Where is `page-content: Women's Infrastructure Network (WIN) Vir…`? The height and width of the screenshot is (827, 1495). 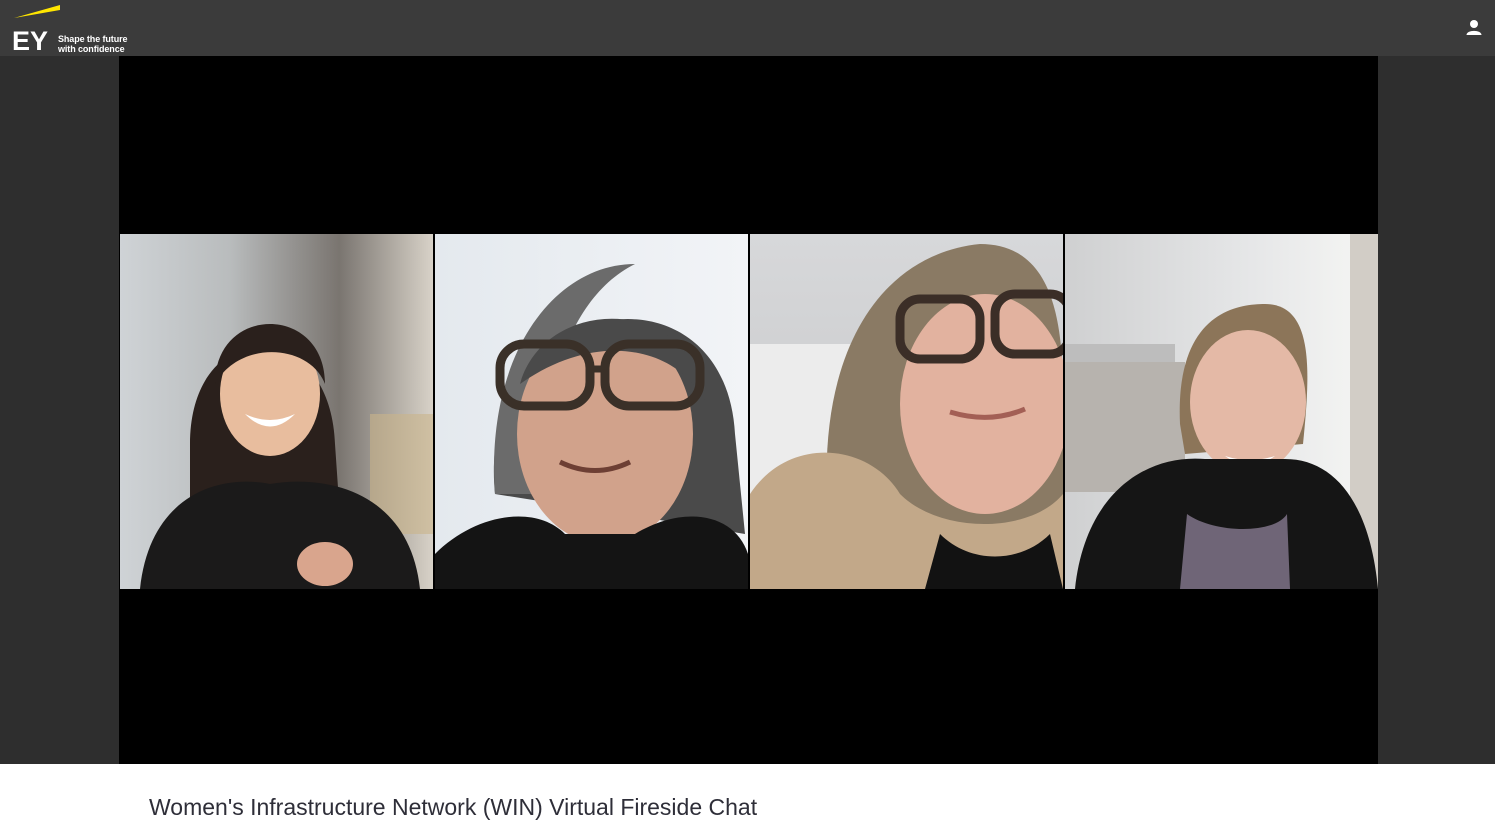
page-content: Women's Infrastructure Network (WIN) Vir… is located at coordinates (747, 795).